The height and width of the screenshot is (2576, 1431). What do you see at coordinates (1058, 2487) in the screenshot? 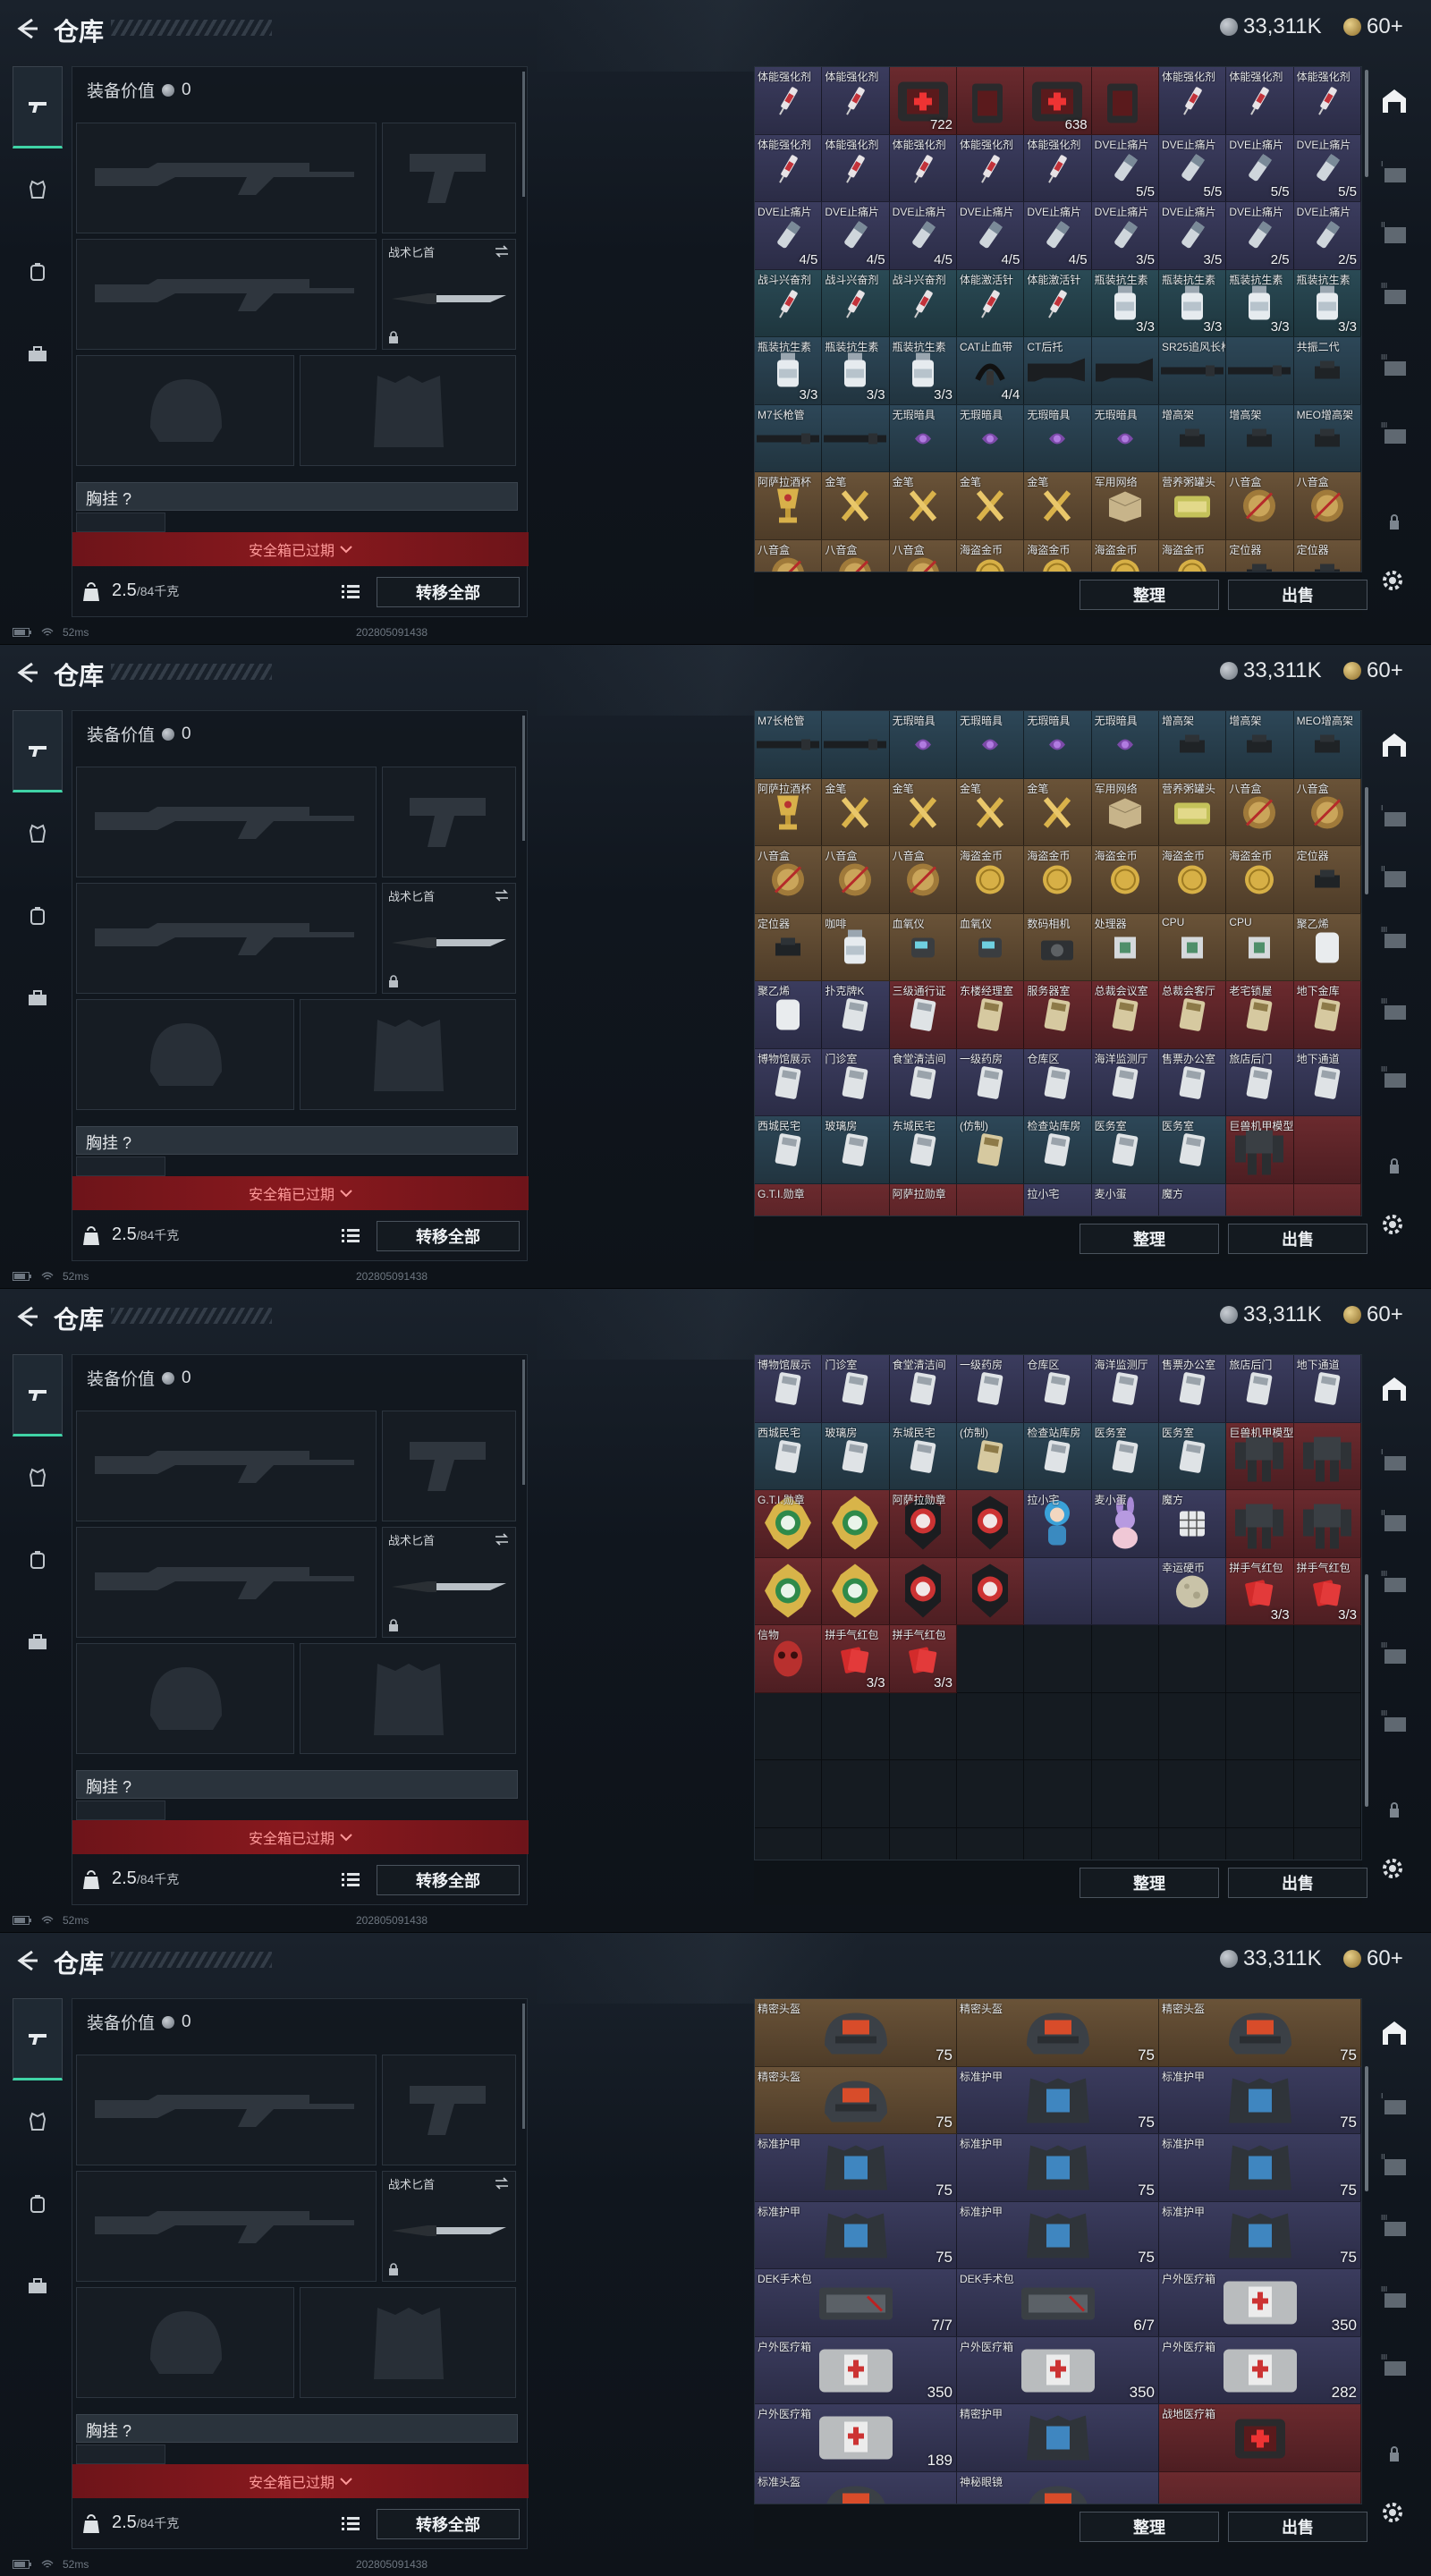
I see `inventory-item: 神秘眼镜` at bounding box center [1058, 2487].